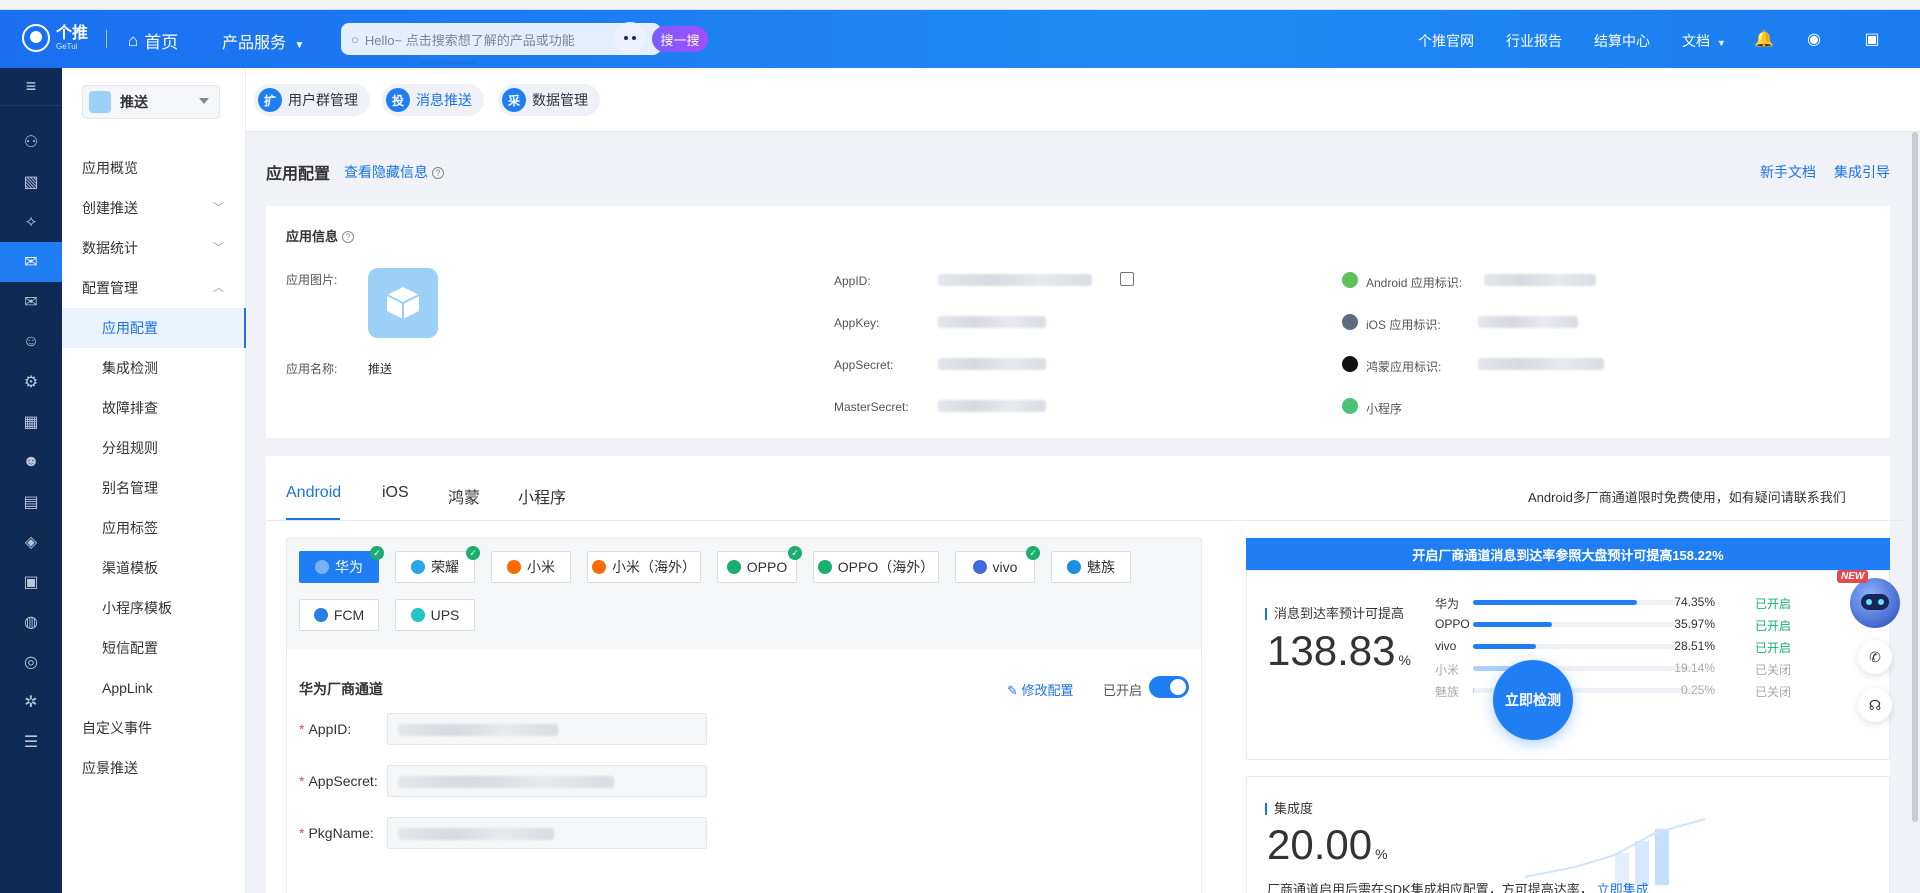  Describe the element at coordinates (154, 328) in the screenshot. I see `menu-app-config: 应用配置` at that location.